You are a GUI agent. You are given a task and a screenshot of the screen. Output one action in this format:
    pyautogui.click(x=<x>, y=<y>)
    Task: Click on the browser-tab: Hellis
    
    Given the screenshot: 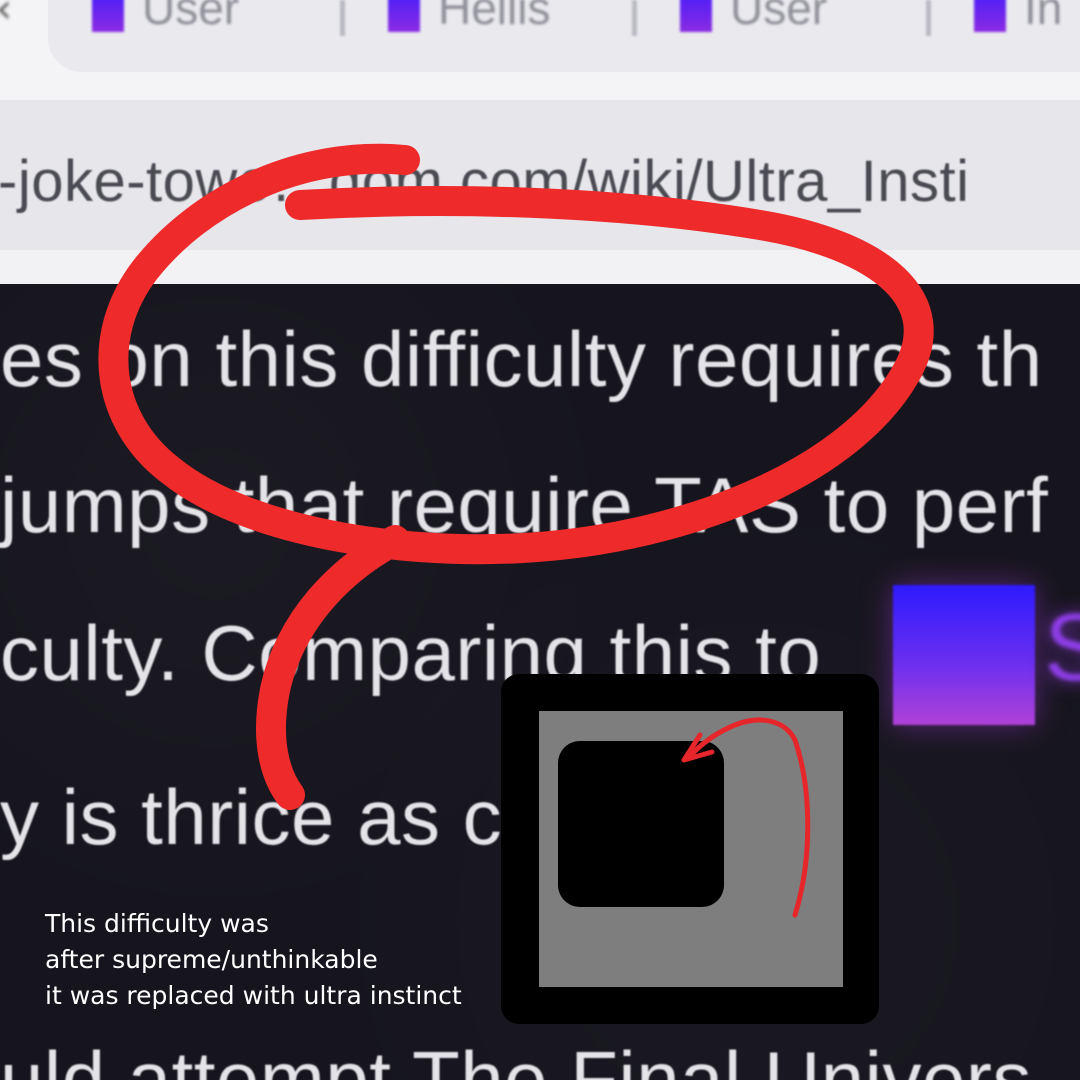 What is the action you would take?
    pyautogui.click(x=469, y=17)
    